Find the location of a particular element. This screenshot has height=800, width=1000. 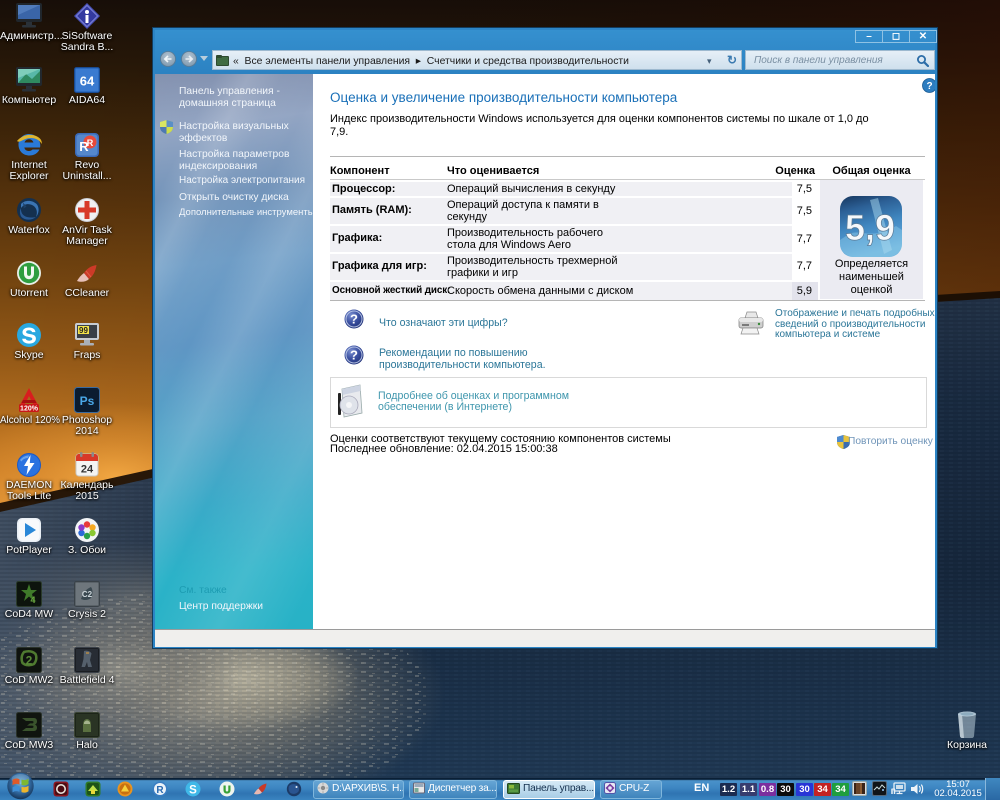

svg-text: 24 is located at coordinates (87, 470).